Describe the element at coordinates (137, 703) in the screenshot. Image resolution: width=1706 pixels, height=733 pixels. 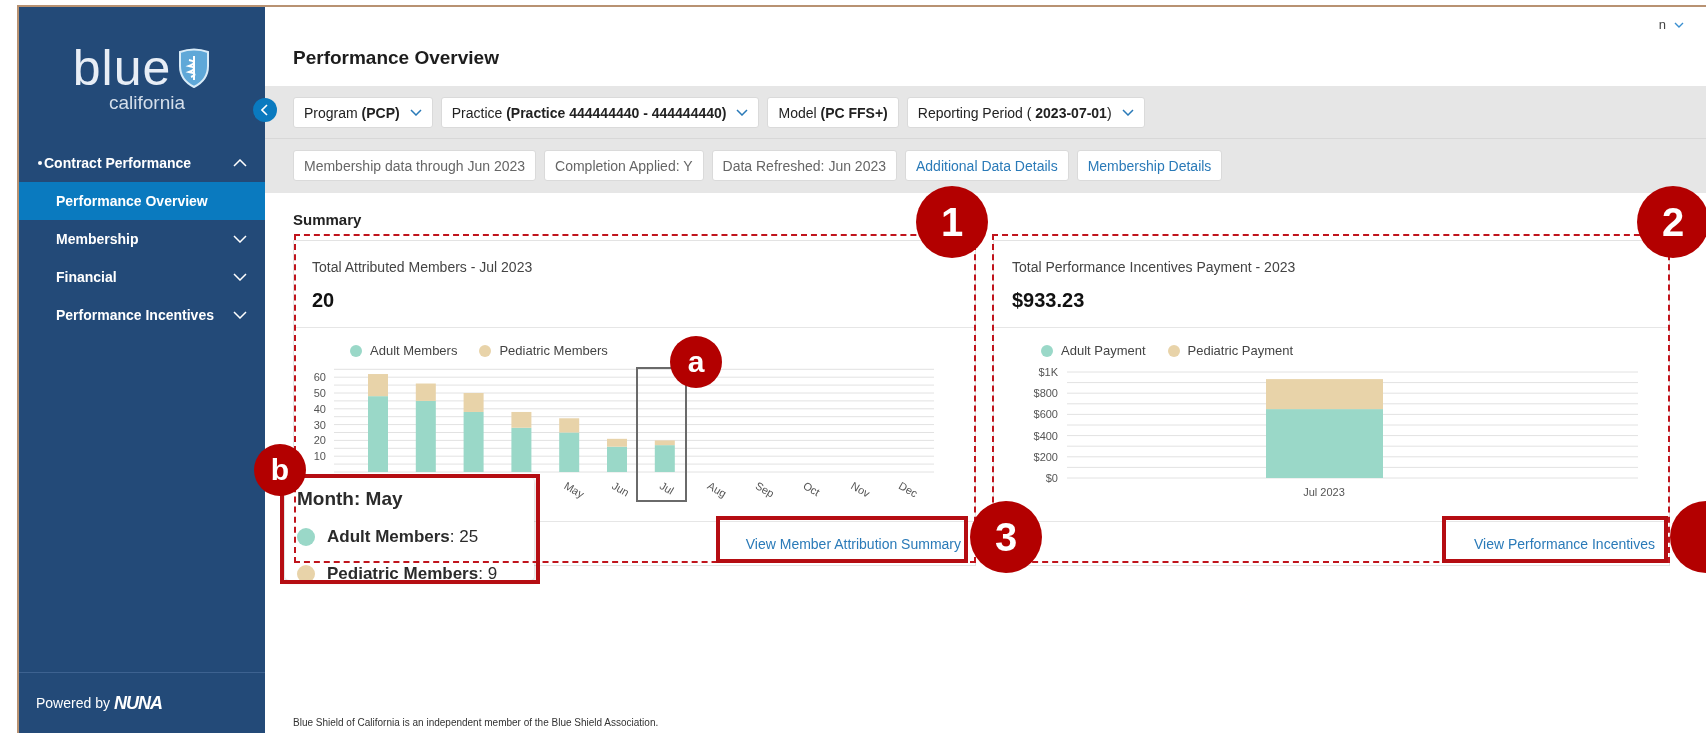
I see `brand-logo: NUNA` at that location.